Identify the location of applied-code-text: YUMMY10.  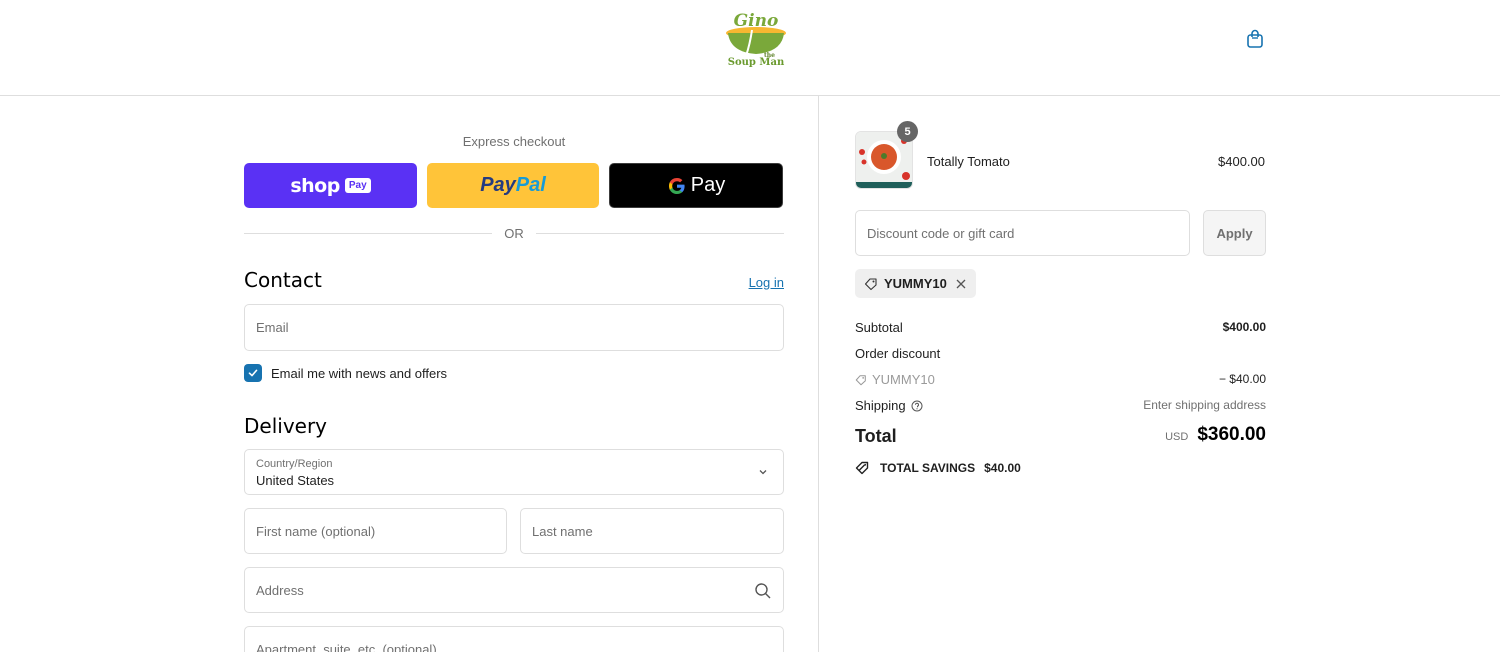
(915, 283).